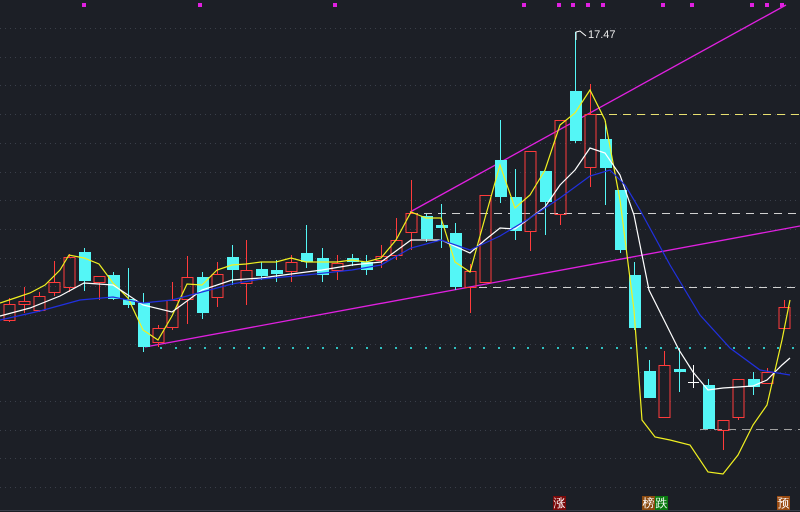 The width and height of the screenshot is (800, 512). I want to click on high-price-label: 17.47, so click(602, 35).